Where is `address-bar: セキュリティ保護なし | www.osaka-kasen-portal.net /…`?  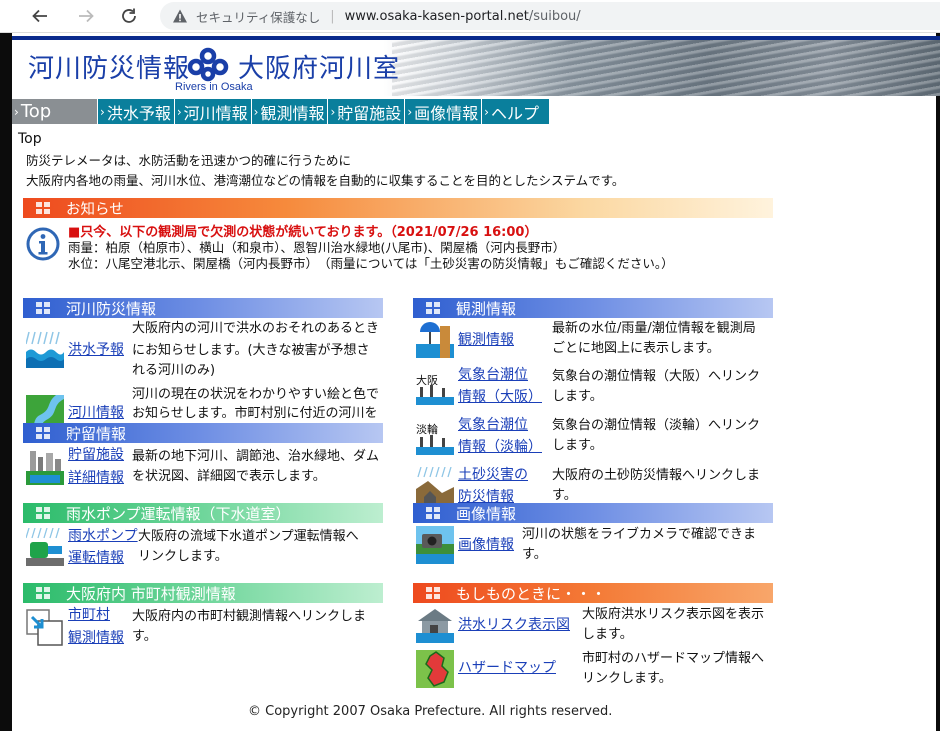 address-bar: セキュリティ保護なし | www.osaka-kasen-portal.net /… is located at coordinates (550, 16).